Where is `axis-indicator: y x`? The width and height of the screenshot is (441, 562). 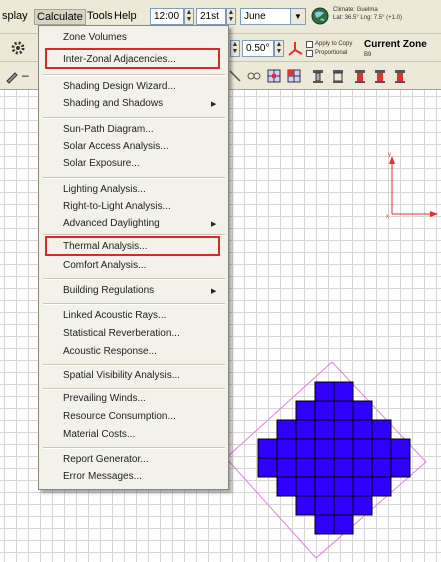 axis-indicator: y x is located at coordinates (412, 186).